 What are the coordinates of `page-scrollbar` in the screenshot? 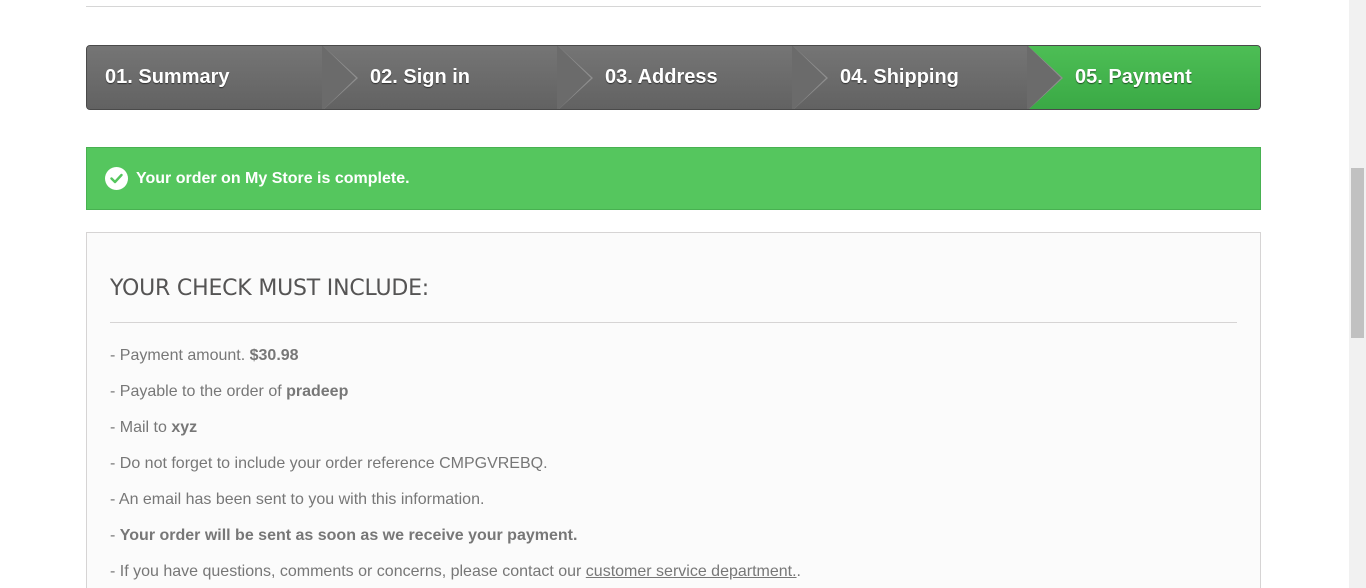 It's located at (1357, 294).